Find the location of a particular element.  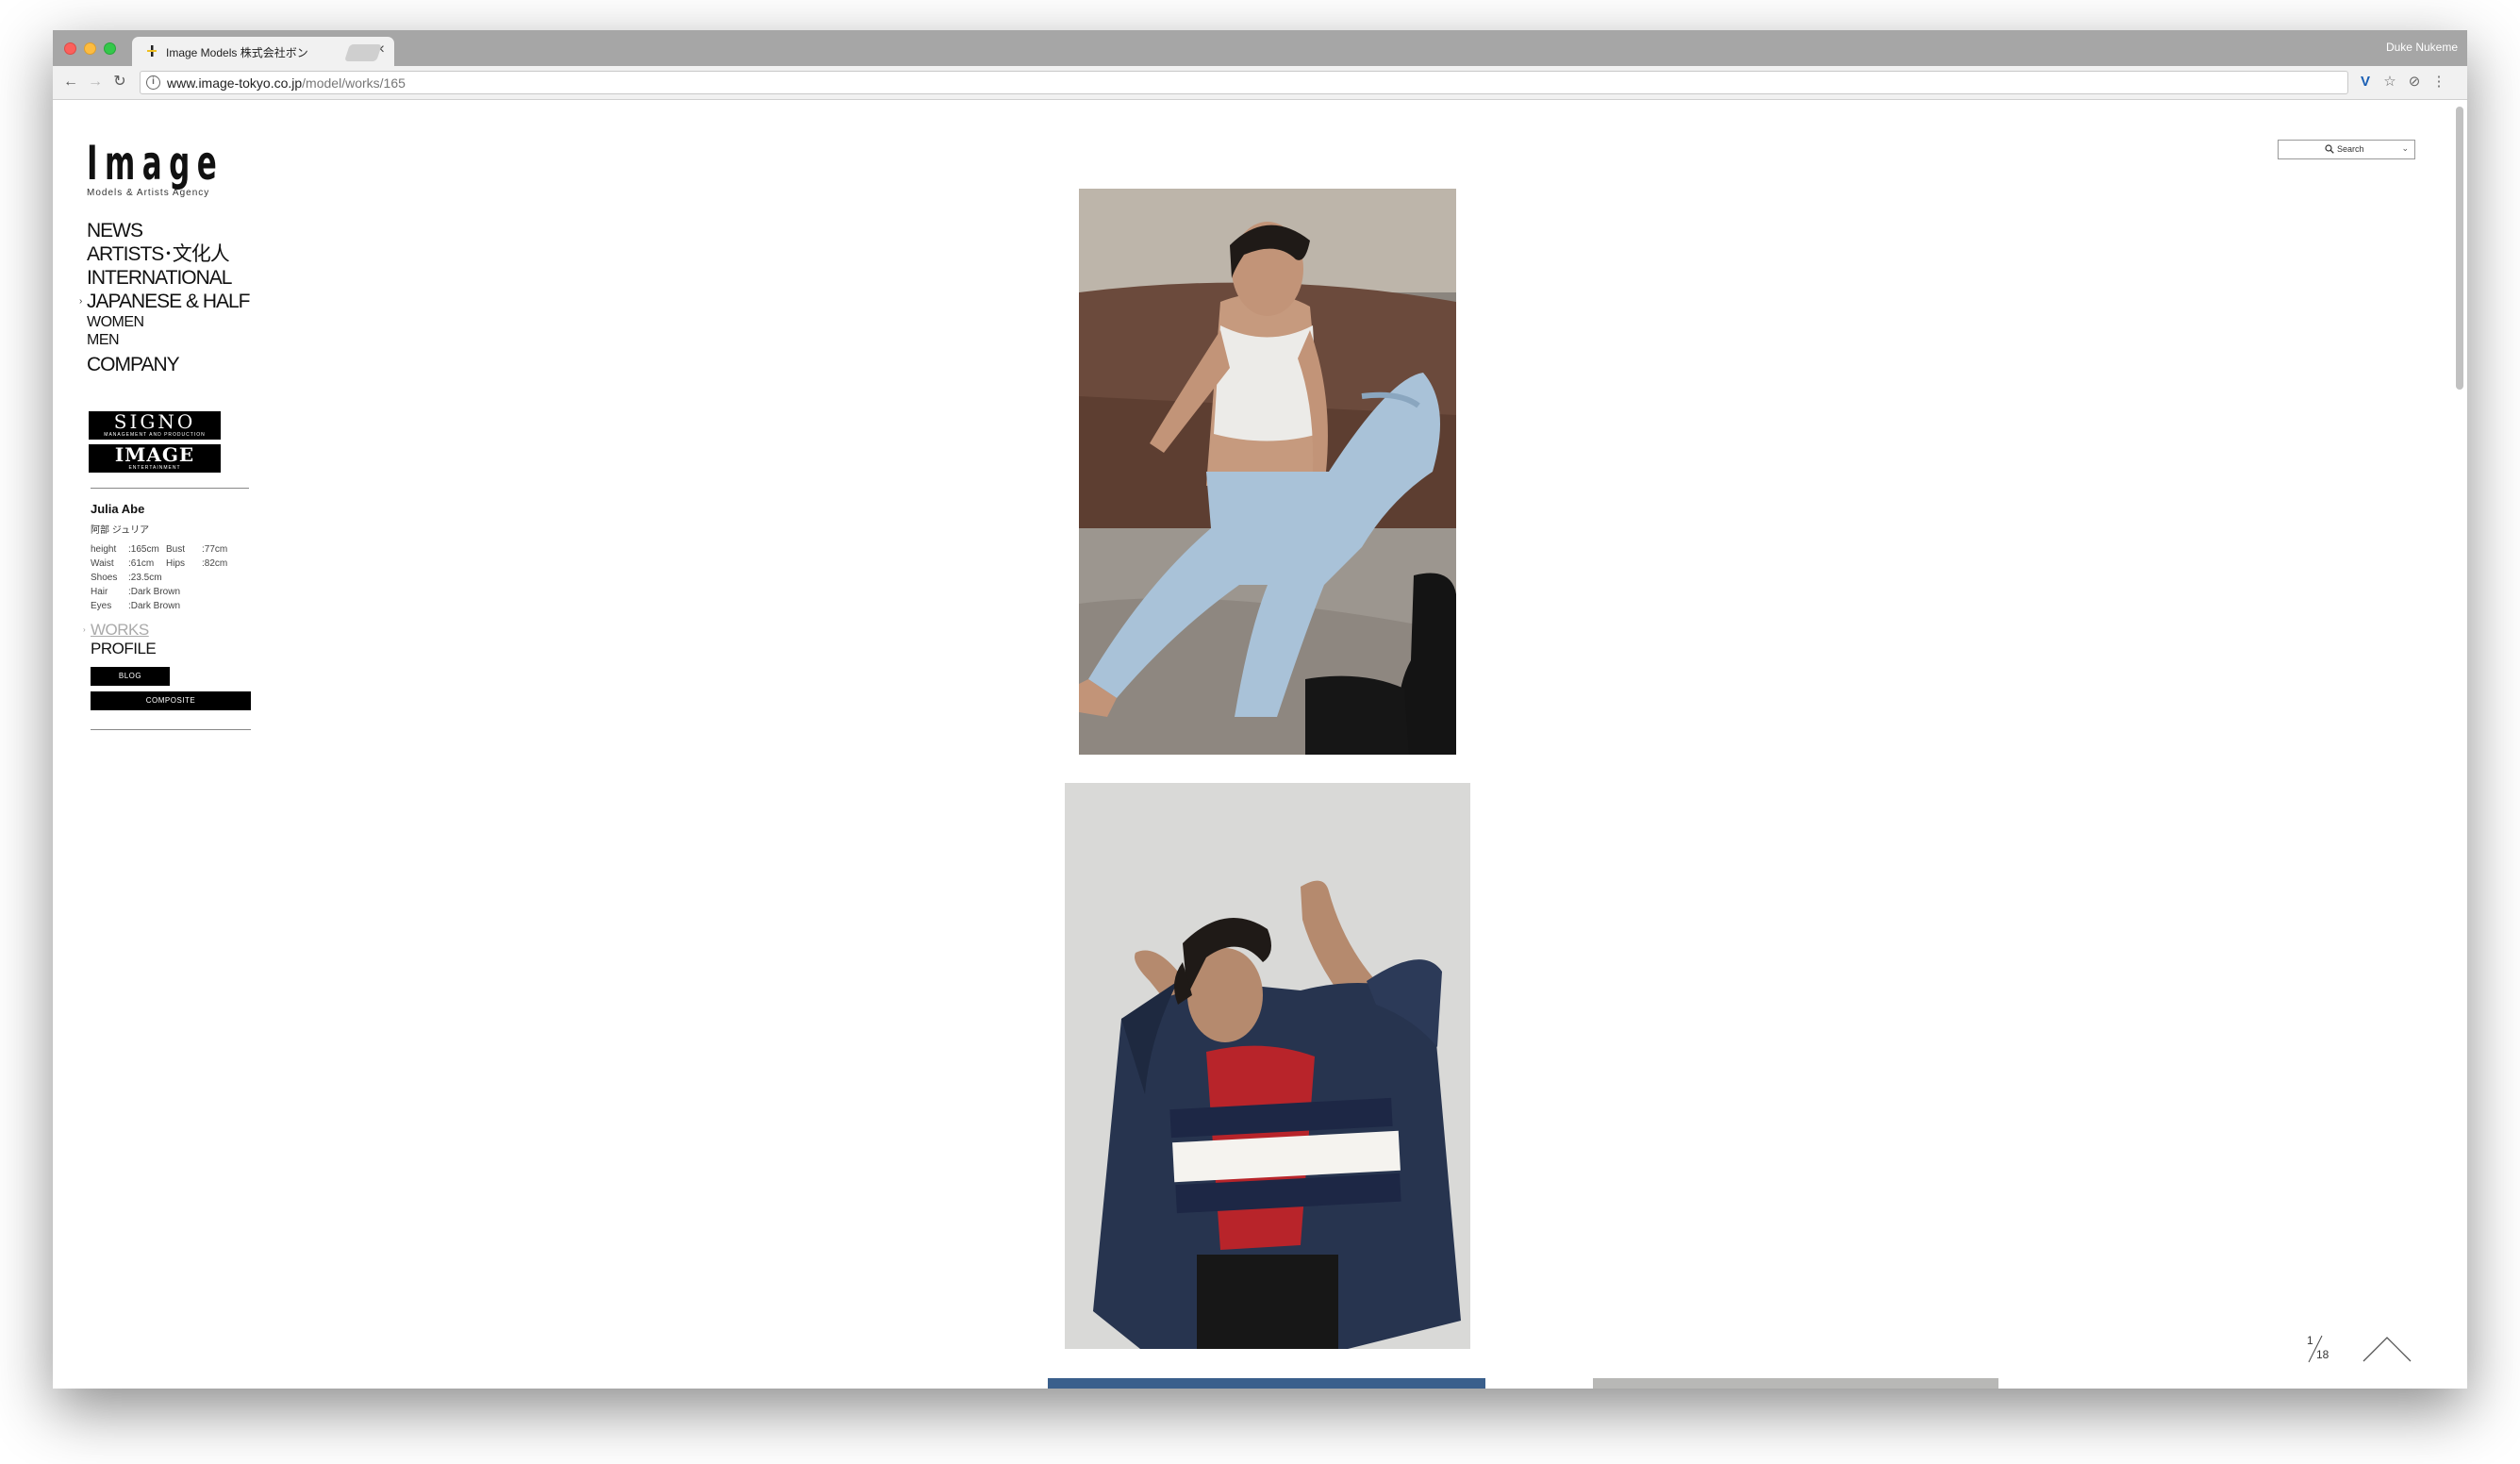

photo-pager: 1 18 is located at coordinates (2320, 1350).